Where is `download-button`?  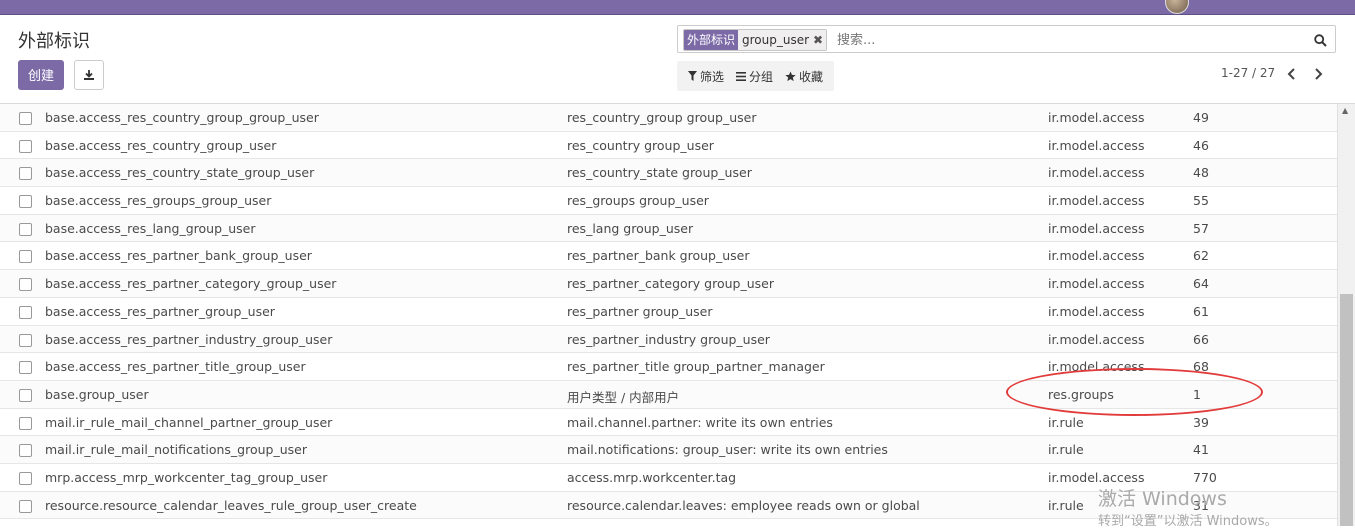
download-button is located at coordinates (89, 75).